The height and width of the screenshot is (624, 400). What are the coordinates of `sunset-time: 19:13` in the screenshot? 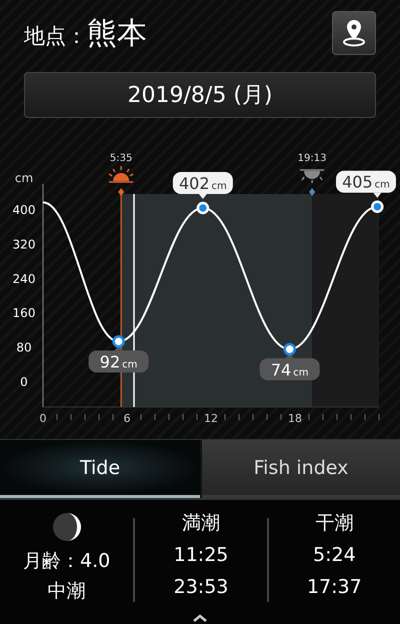 It's located at (312, 158).